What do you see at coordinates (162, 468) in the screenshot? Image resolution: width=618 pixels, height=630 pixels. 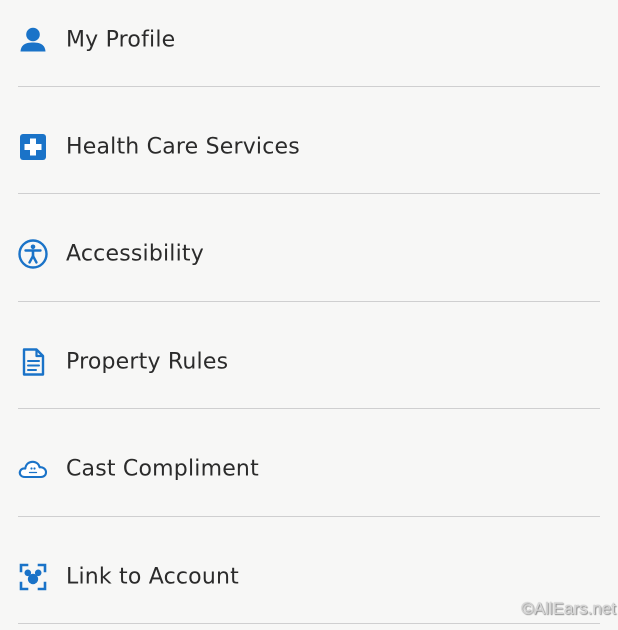 I see `menu-item-label: Cast Compliment` at bounding box center [162, 468].